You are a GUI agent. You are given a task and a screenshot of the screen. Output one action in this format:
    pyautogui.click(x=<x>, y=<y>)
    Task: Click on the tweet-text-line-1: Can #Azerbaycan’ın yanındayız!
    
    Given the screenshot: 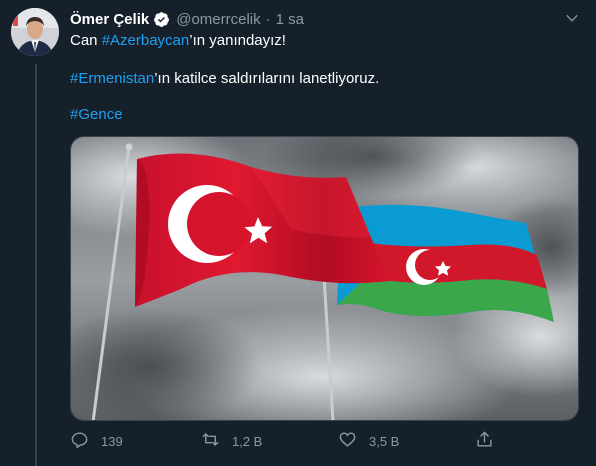 What is the action you would take?
    pyautogui.click(x=178, y=41)
    